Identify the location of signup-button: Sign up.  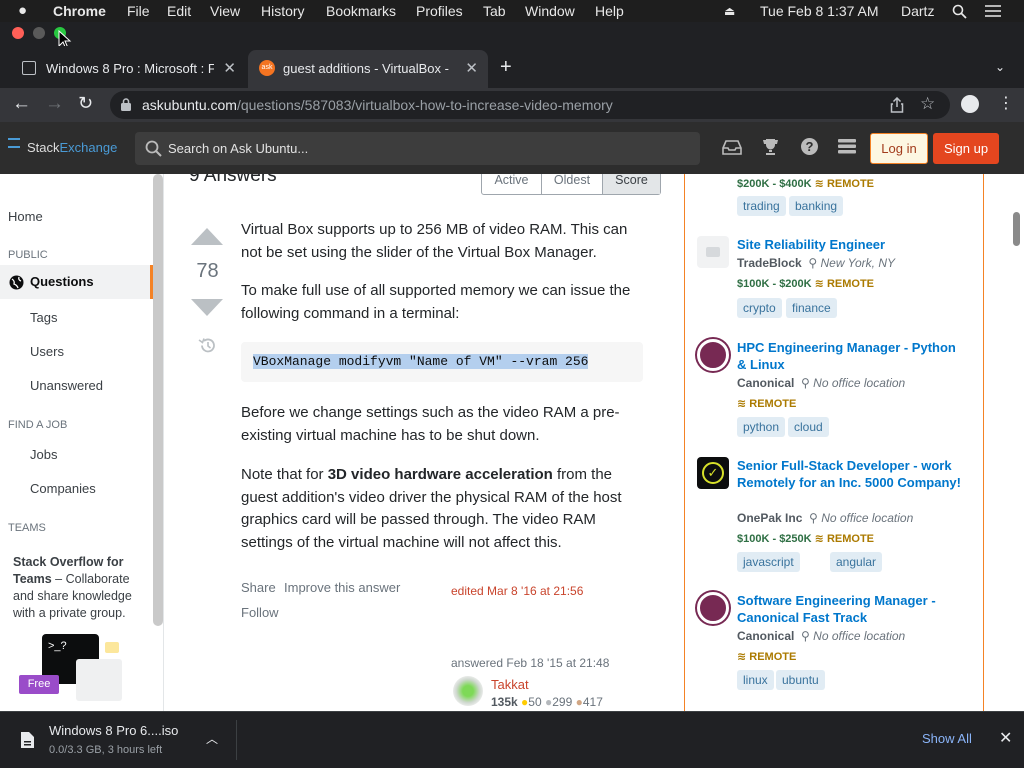
(966, 148).